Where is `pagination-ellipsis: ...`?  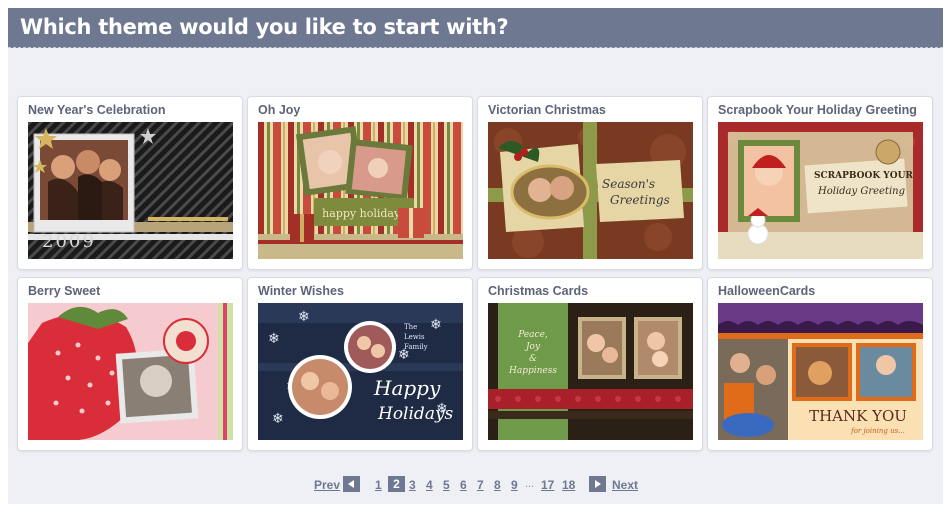 pagination-ellipsis: ... is located at coordinates (530, 484).